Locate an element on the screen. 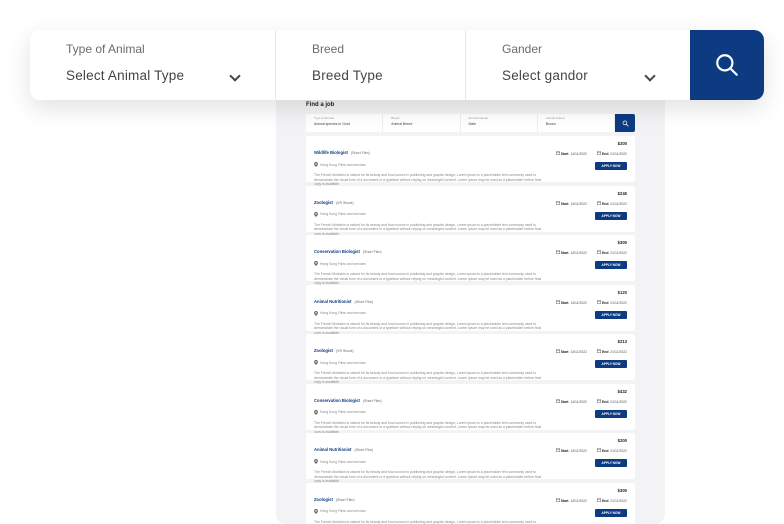  mini-filter-gender: Animal Gender Male is located at coordinates (499, 123).